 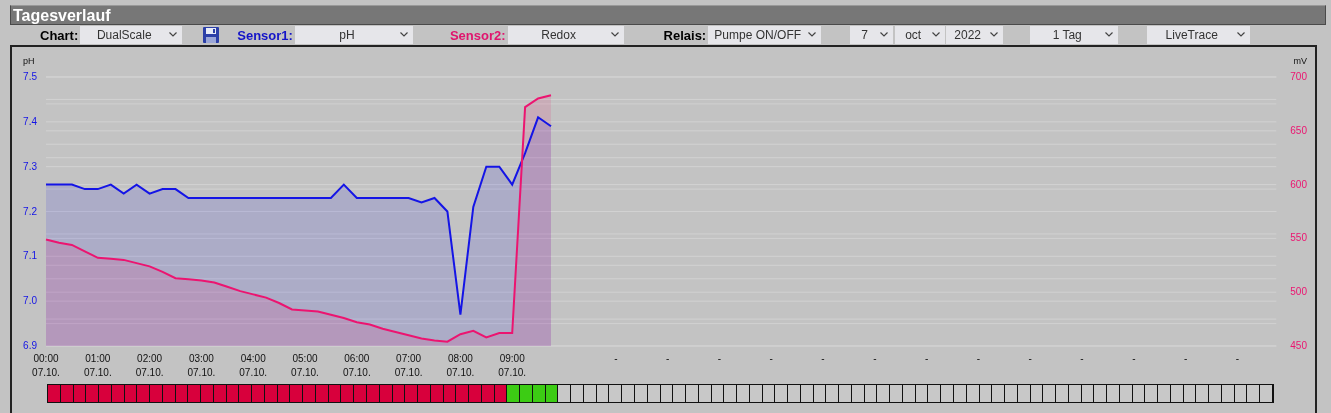 What do you see at coordinates (1300, 61) in the screenshot?
I see `axis-title: mV` at bounding box center [1300, 61].